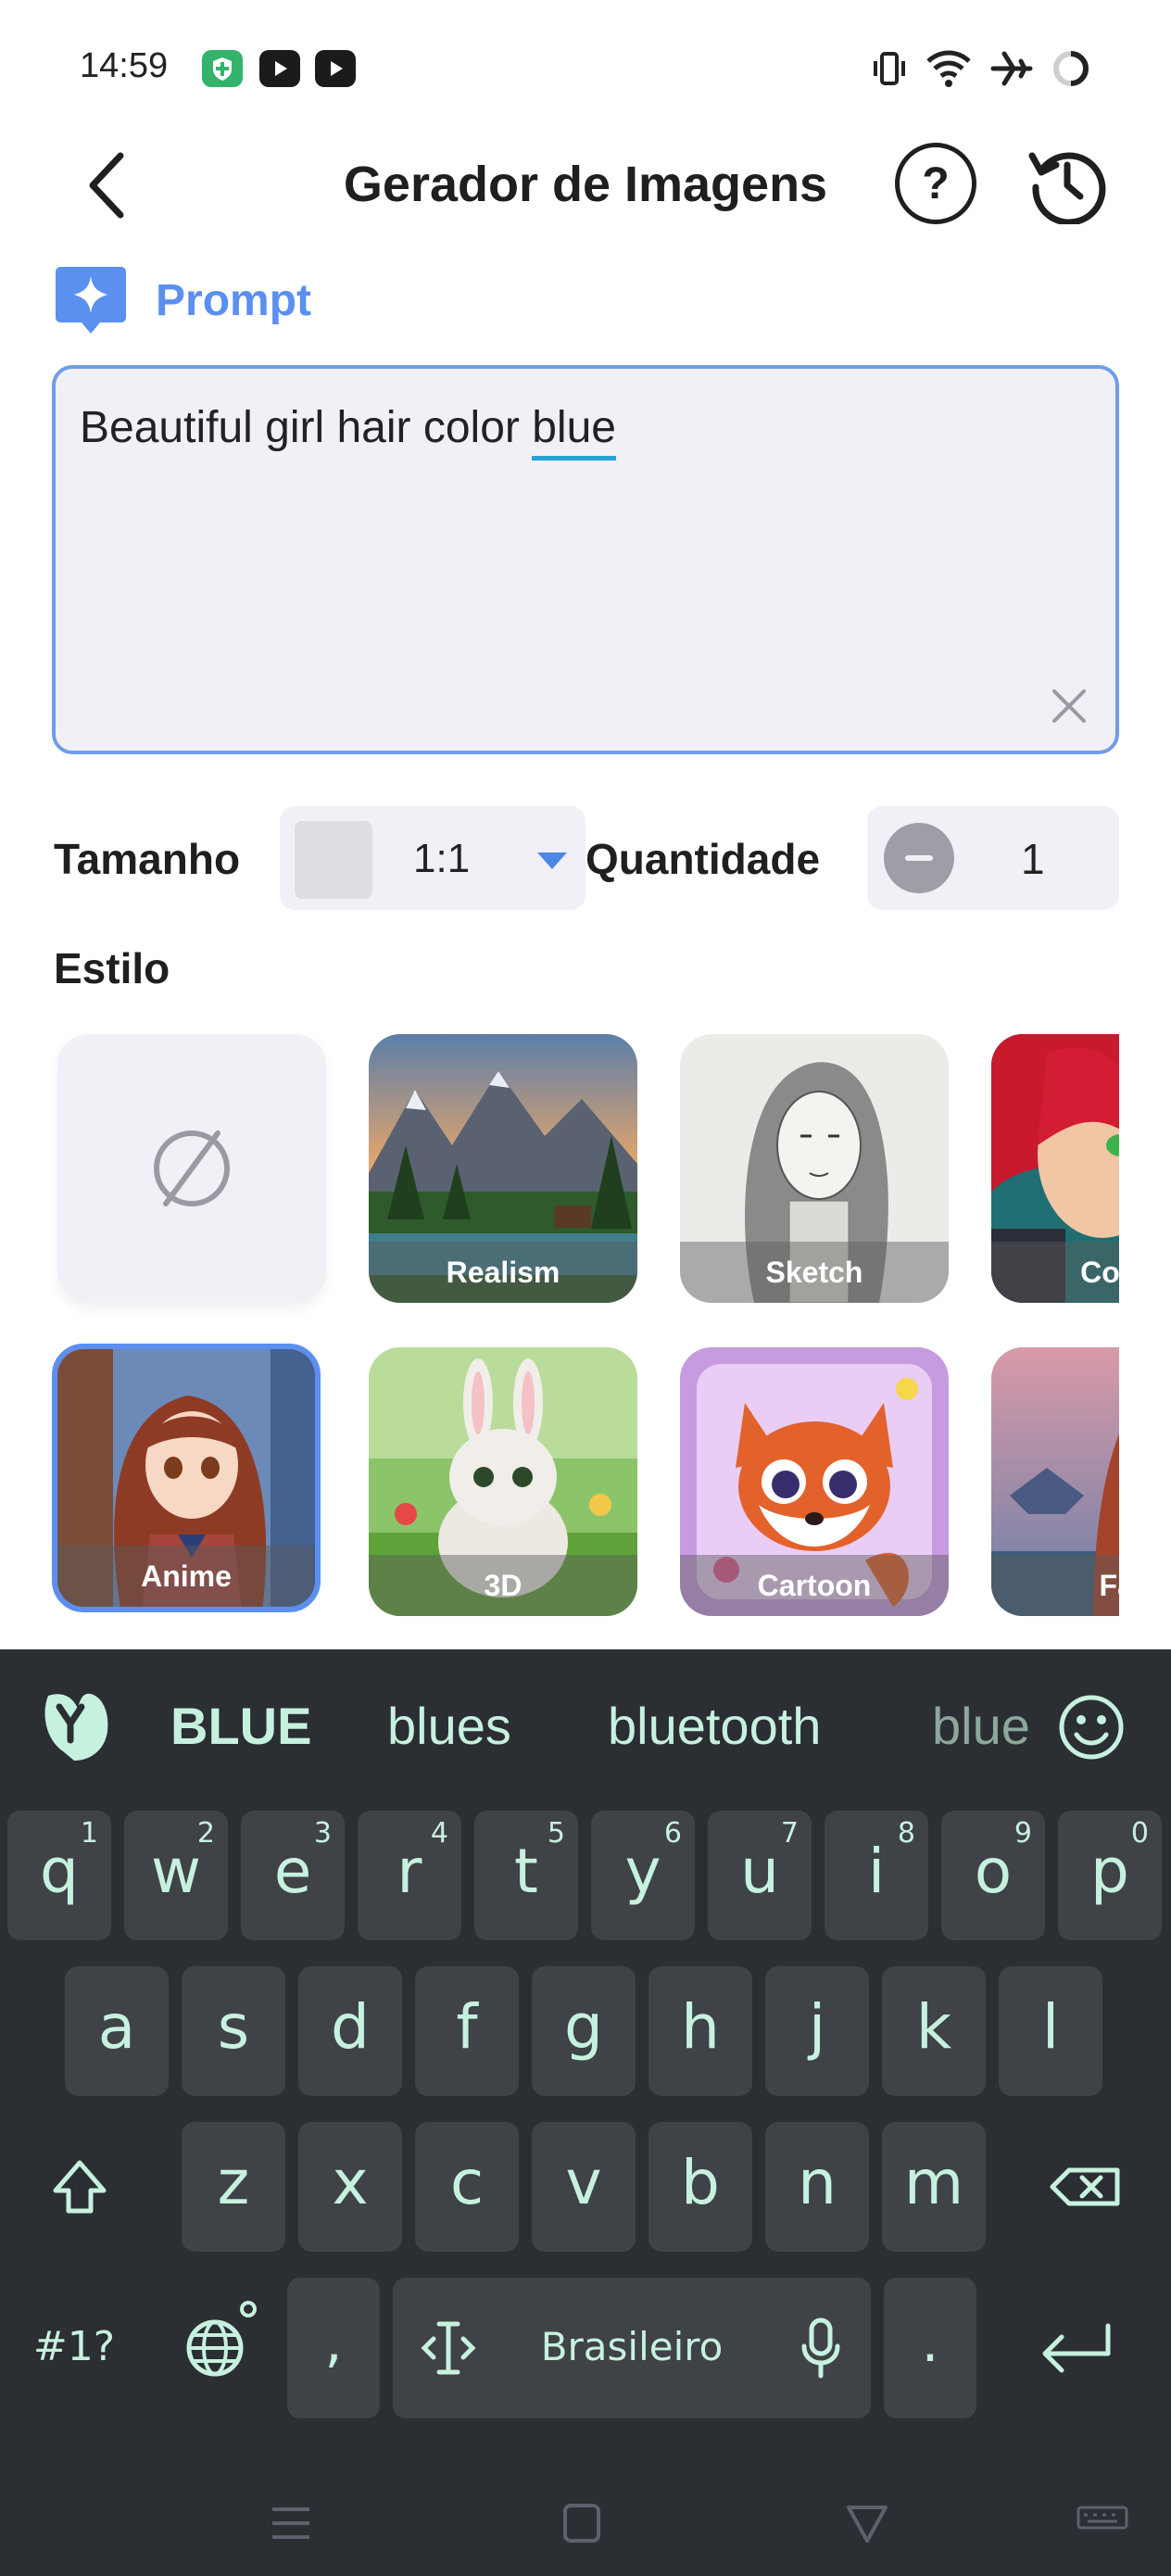 The height and width of the screenshot is (2576, 1171). I want to click on key-u: u7, so click(760, 1876).